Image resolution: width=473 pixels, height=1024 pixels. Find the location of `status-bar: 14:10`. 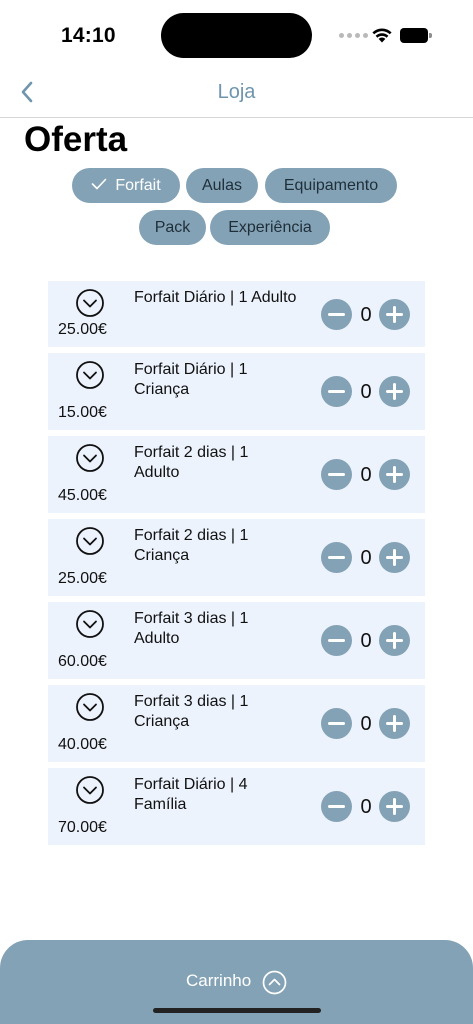

status-bar: 14:10 is located at coordinates (236, 35).